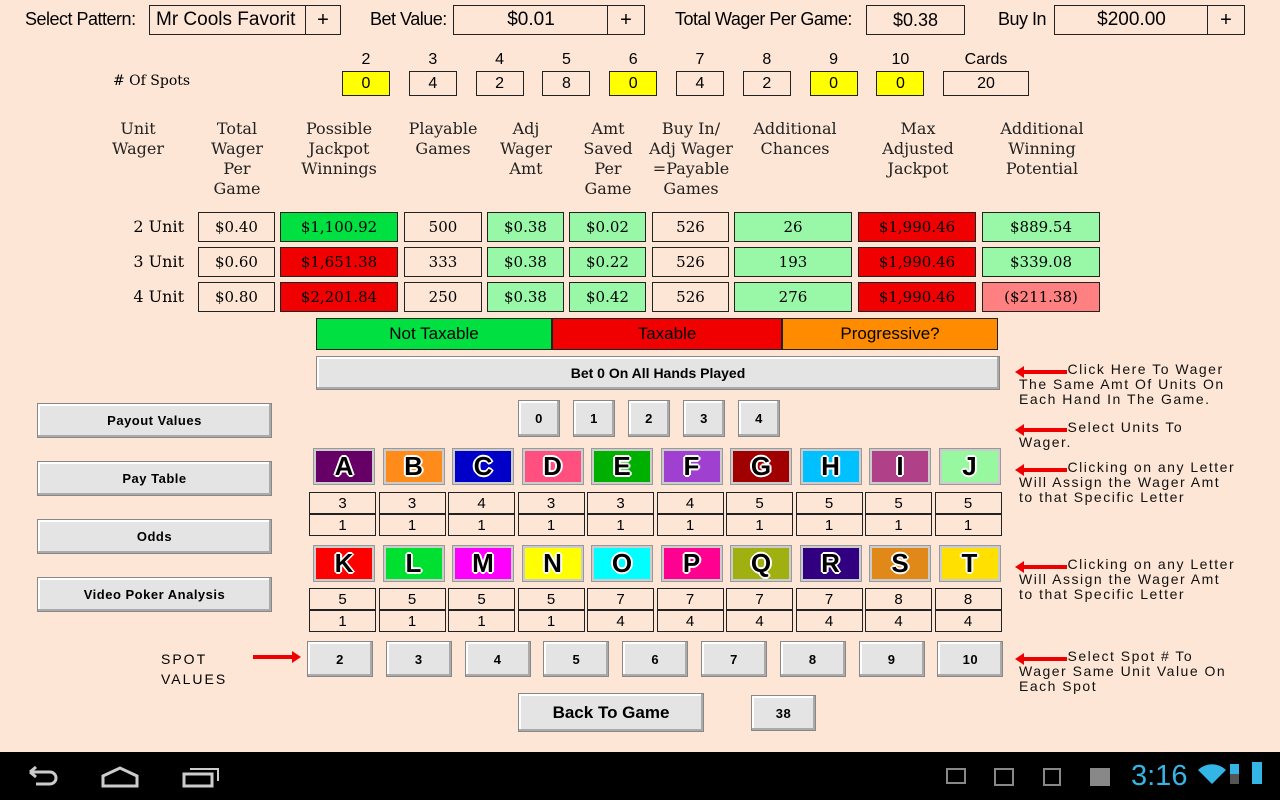 This screenshot has height=800, width=1280. What do you see at coordinates (1041, 297) in the screenshot?
I see `table-cell: ($211.38)` at bounding box center [1041, 297].